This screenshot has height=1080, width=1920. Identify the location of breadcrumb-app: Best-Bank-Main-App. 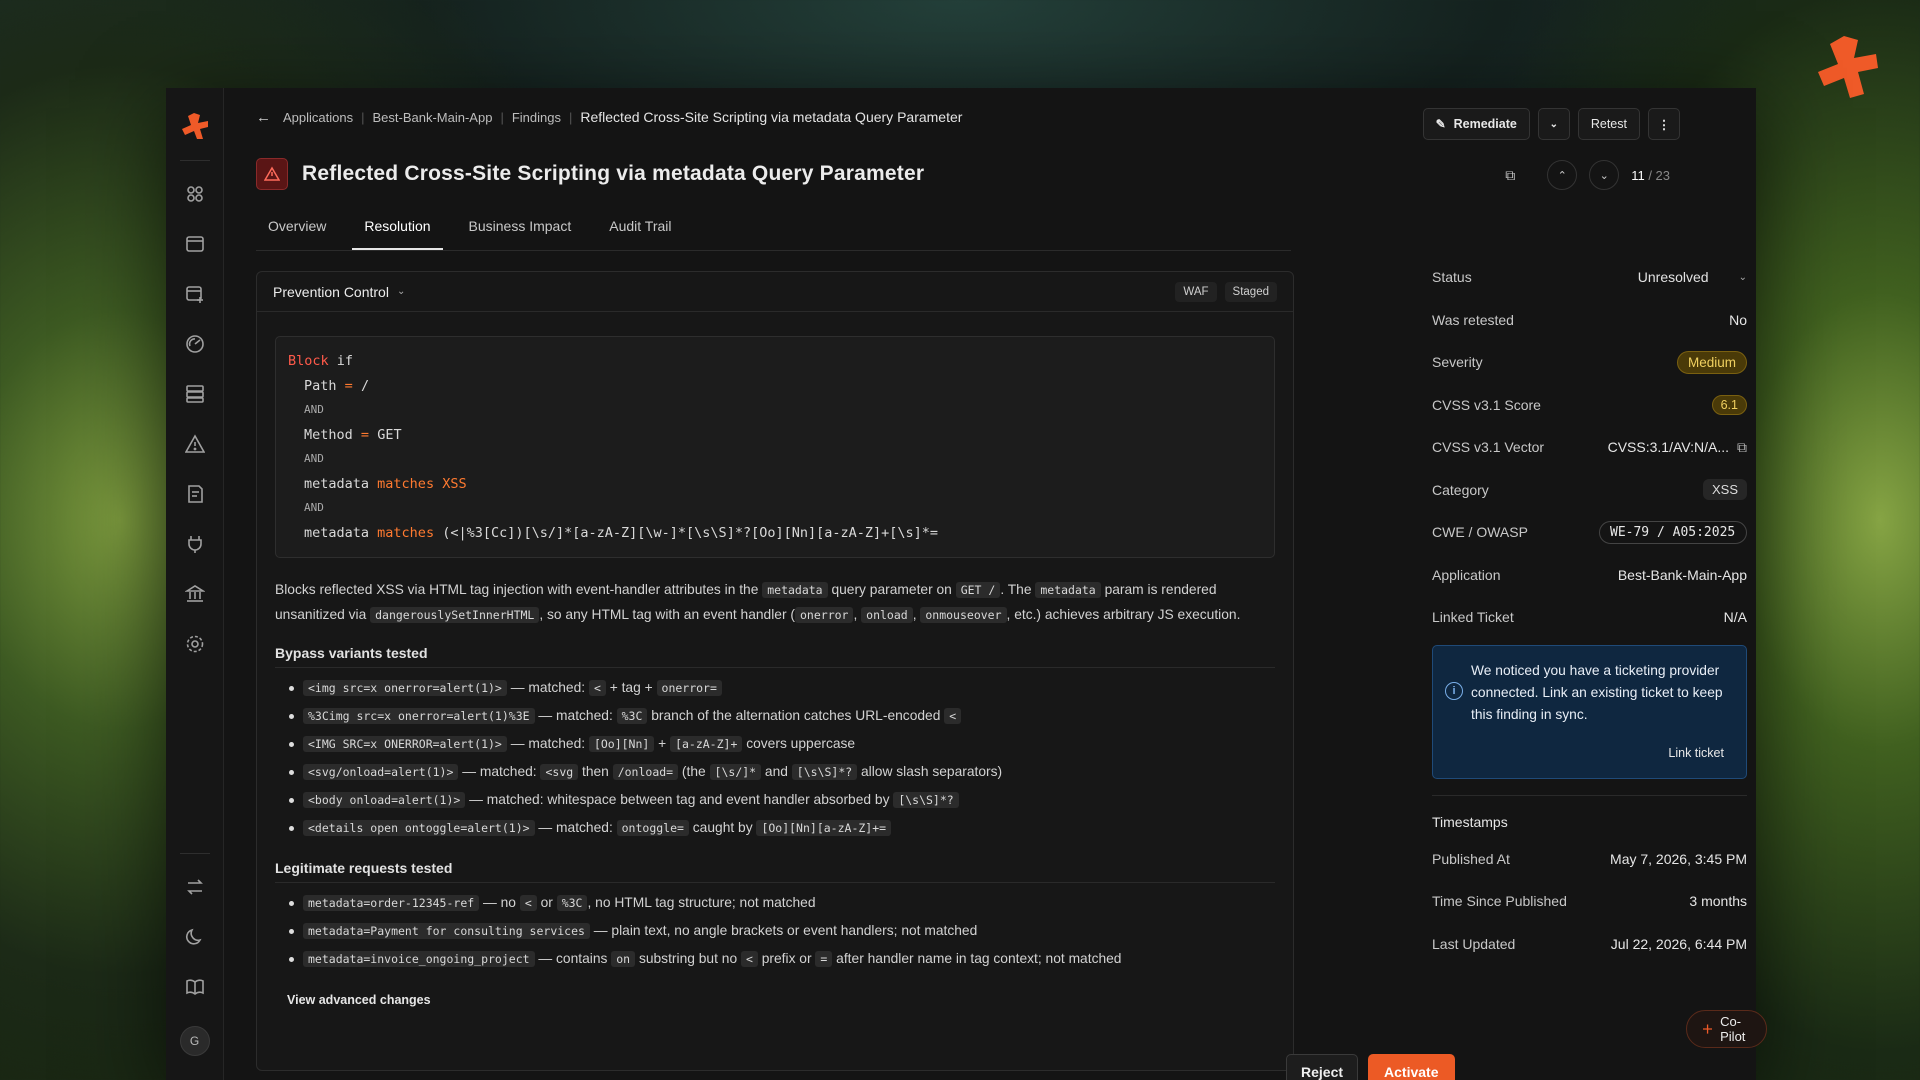
(433, 117).